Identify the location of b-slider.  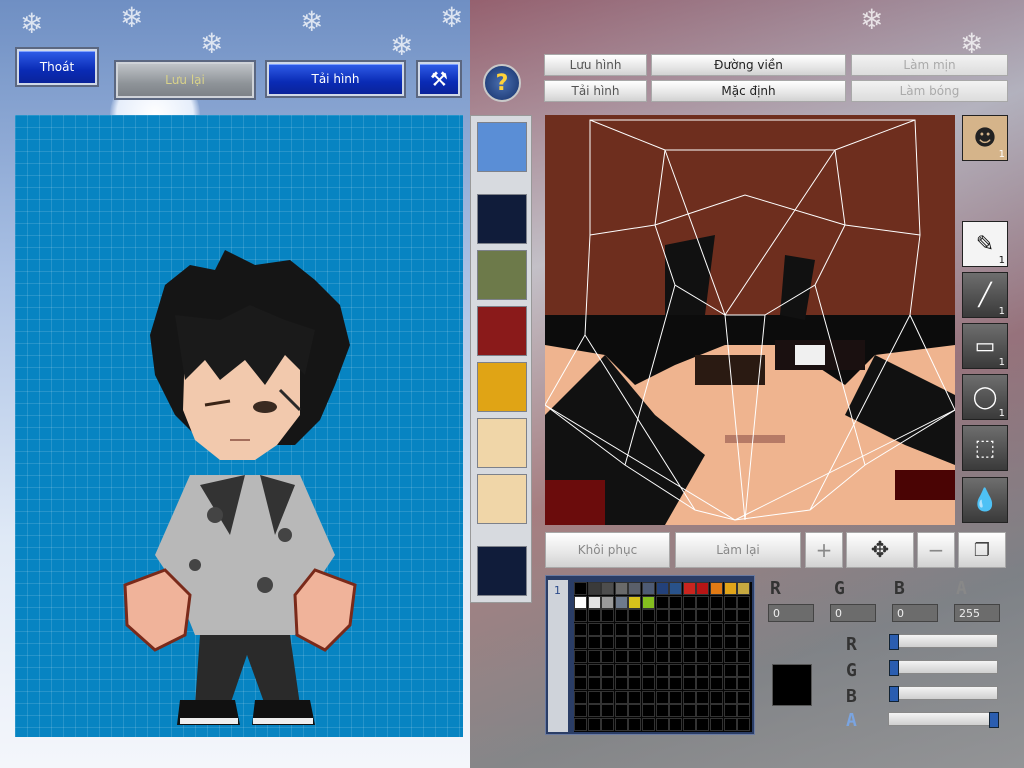
(943, 694).